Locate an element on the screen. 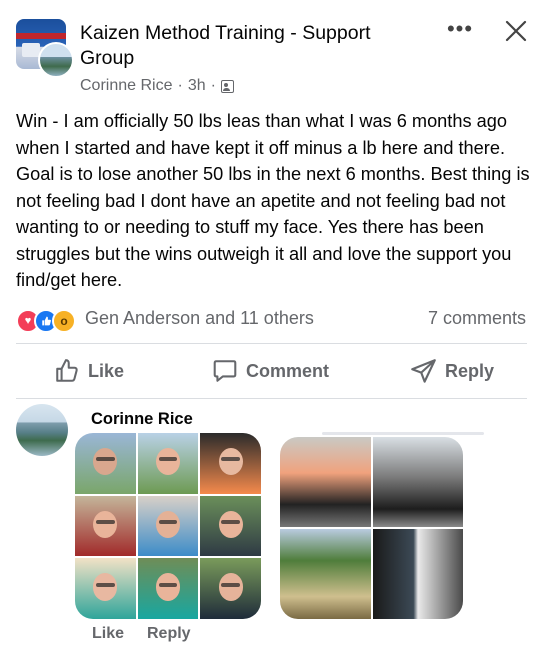 This screenshot has height=653, width=543. comment-label: Comment is located at coordinates (288, 370).